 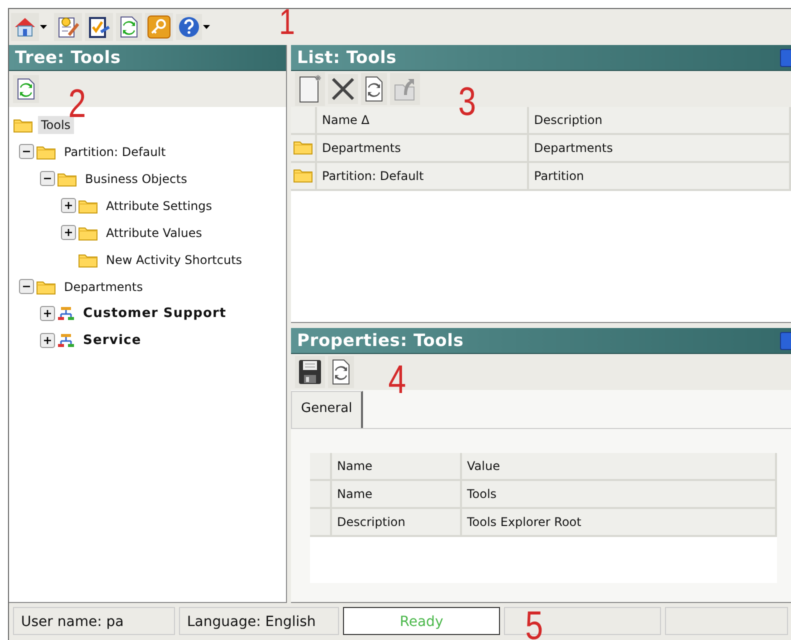 What do you see at coordinates (259, 621) in the screenshot?
I see `status-language: Language: English` at bounding box center [259, 621].